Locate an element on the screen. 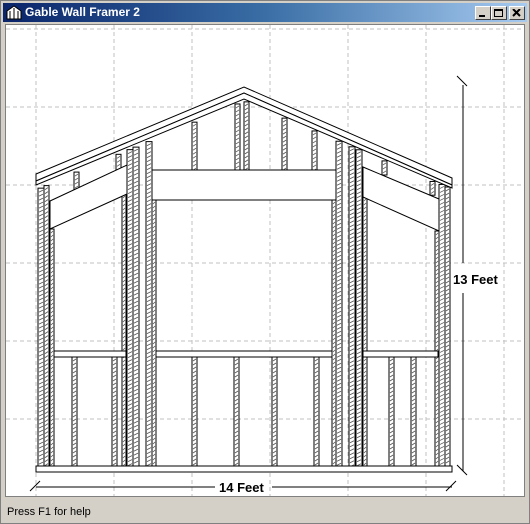 This screenshot has height=524, width=530. height-label: 13 Feet is located at coordinates (475, 279).